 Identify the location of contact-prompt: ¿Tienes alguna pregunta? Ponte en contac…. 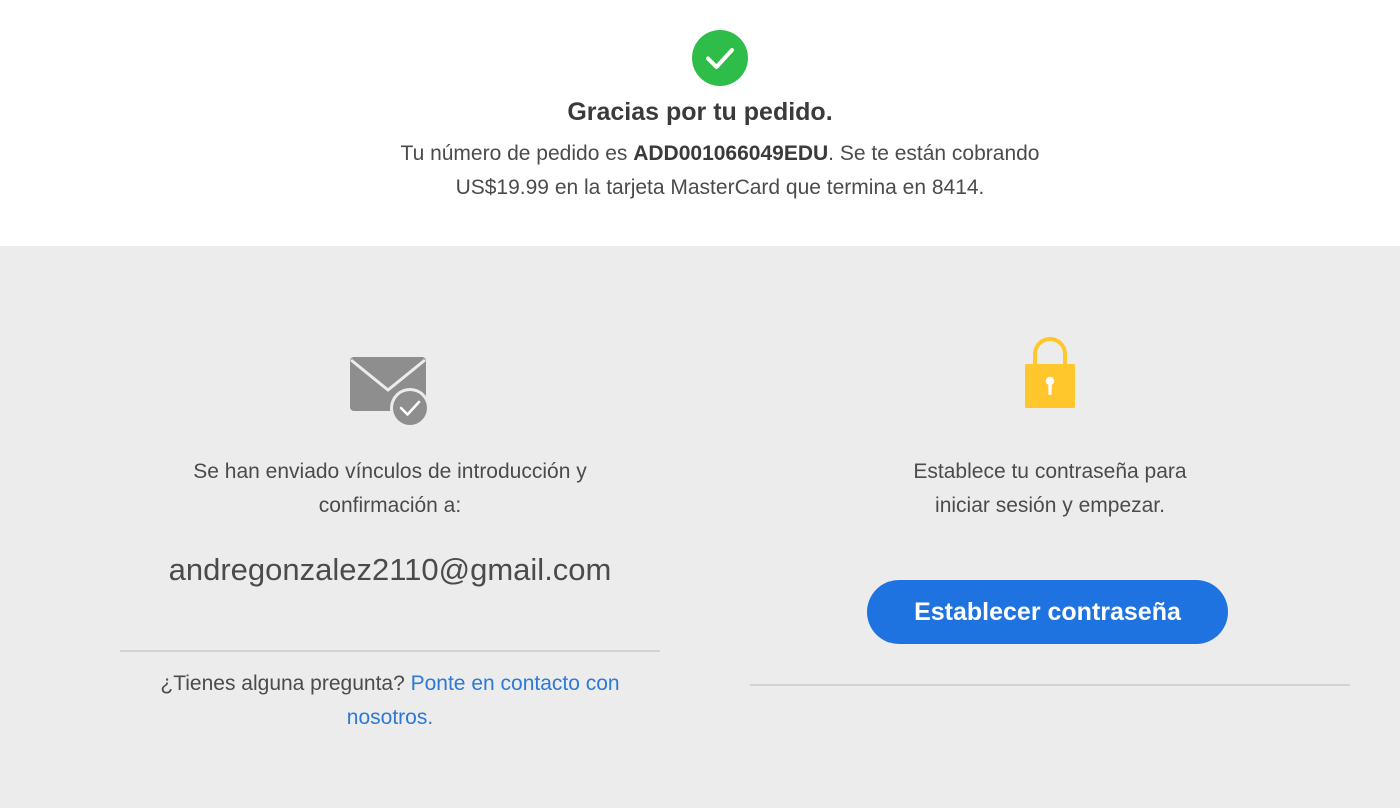
(390, 701).